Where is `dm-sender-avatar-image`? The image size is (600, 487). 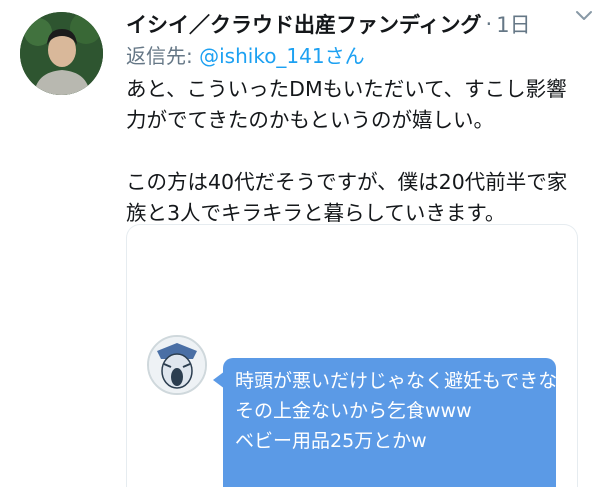
dm-sender-avatar-image is located at coordinates (177, 365).